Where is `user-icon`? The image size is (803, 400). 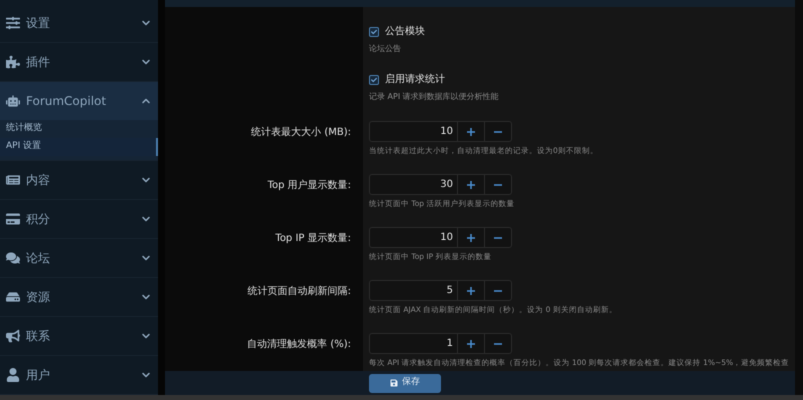 user-icon is located at coordinates (13, 375).